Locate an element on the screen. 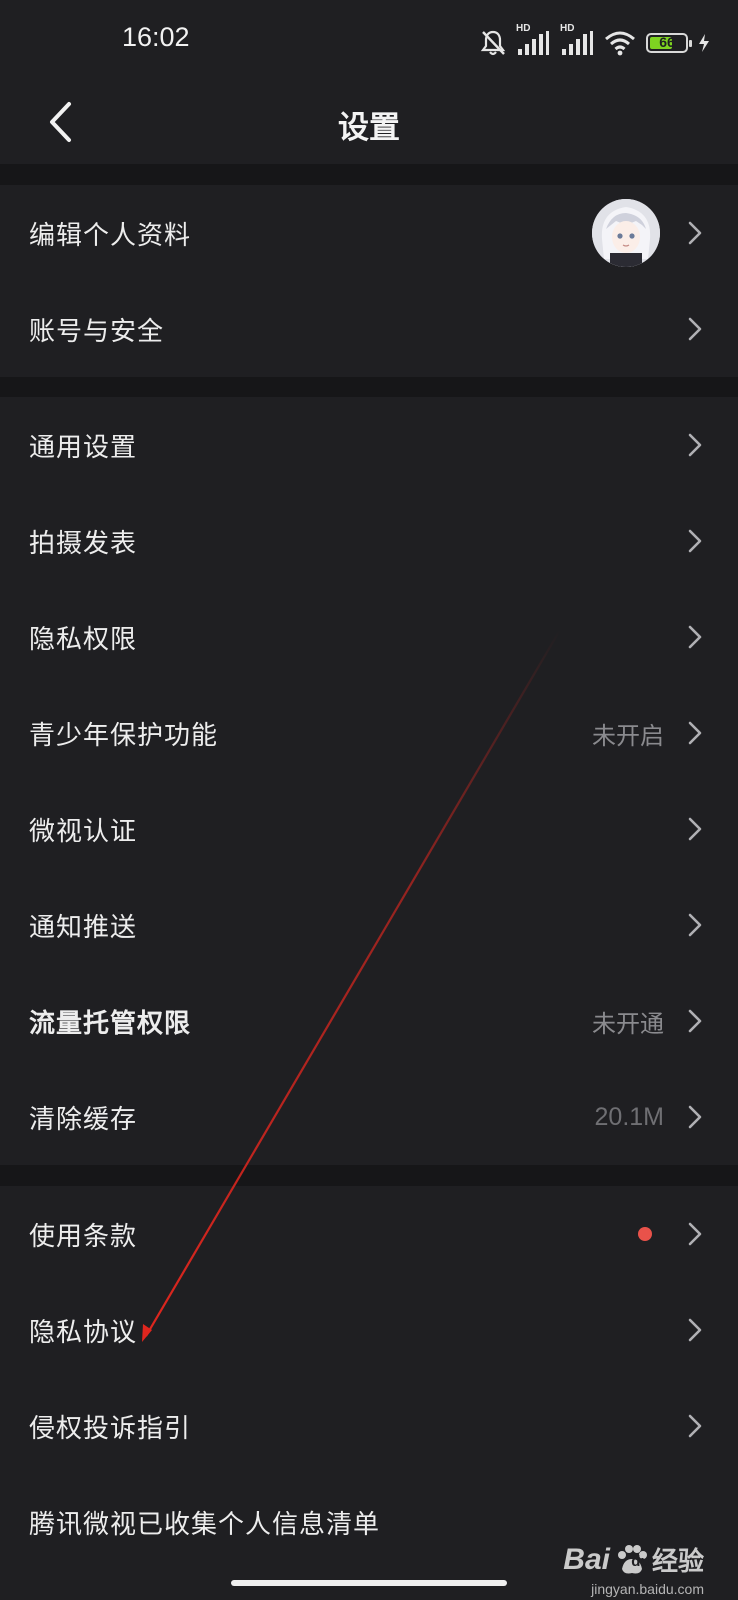  row-capture-publish: 拍摄发表 is located at coordinates (369, 541).